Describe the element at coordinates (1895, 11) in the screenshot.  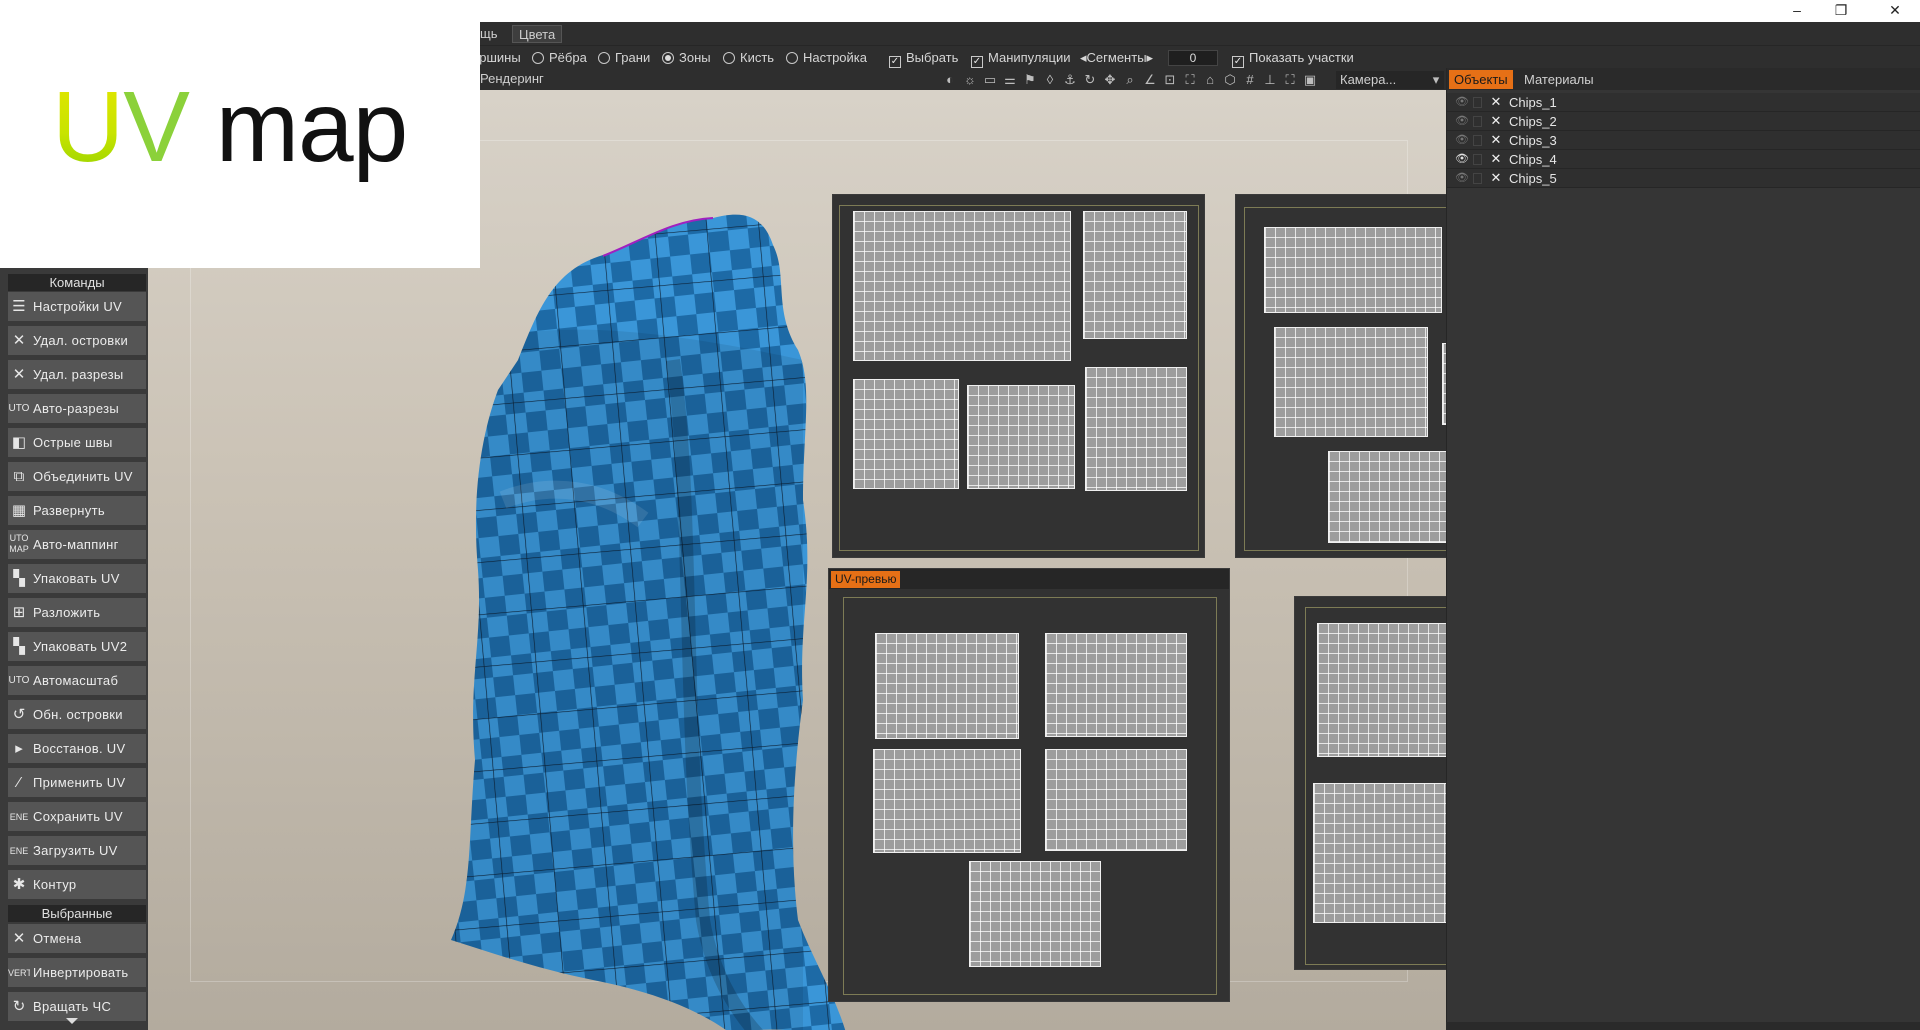
I see `close-button: ✕` at that location.